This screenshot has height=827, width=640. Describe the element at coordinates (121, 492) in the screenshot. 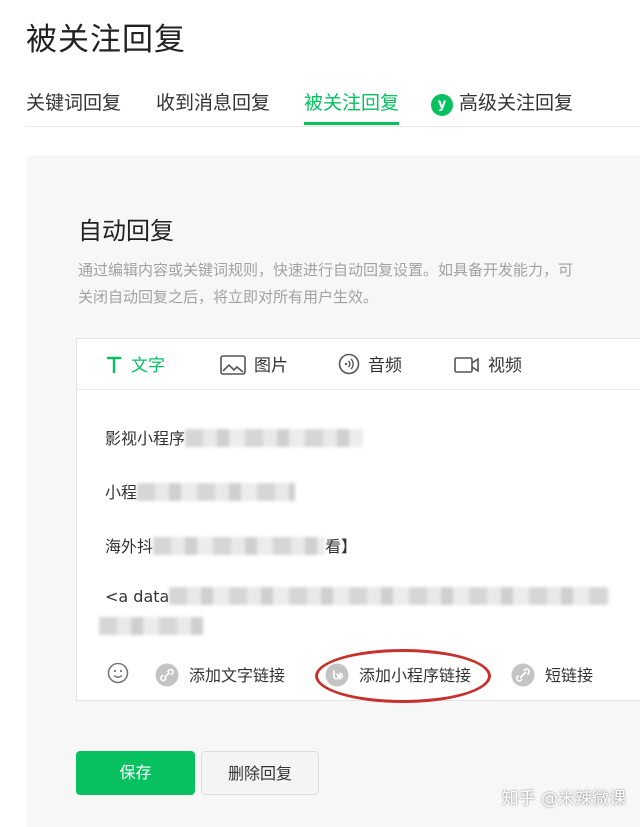

I see `content-line-text: 小程` at that location.